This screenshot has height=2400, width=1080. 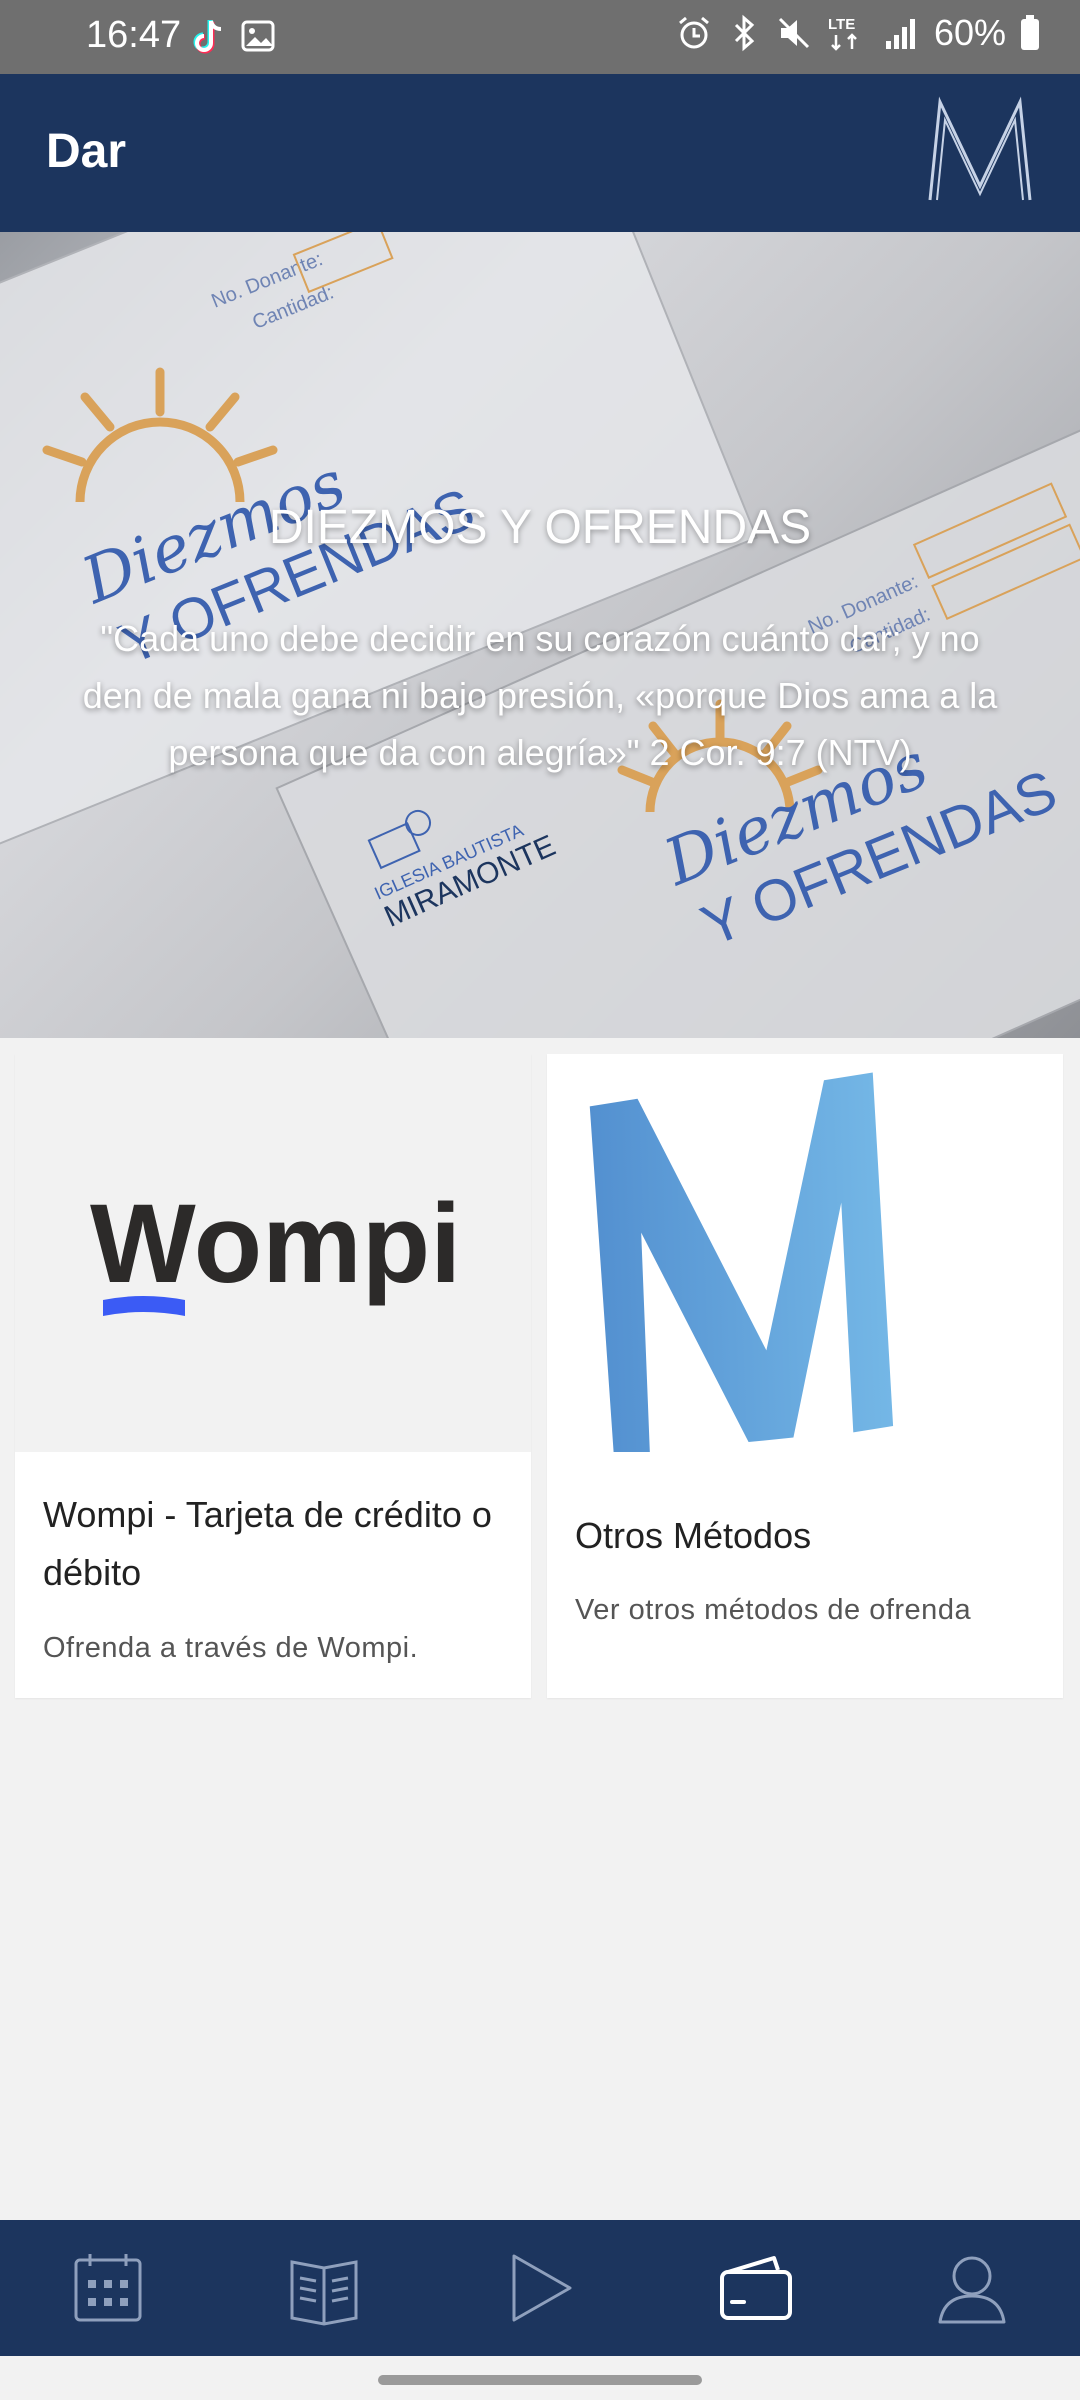 I want to click on nav-media, so click(x=540, y=2288).